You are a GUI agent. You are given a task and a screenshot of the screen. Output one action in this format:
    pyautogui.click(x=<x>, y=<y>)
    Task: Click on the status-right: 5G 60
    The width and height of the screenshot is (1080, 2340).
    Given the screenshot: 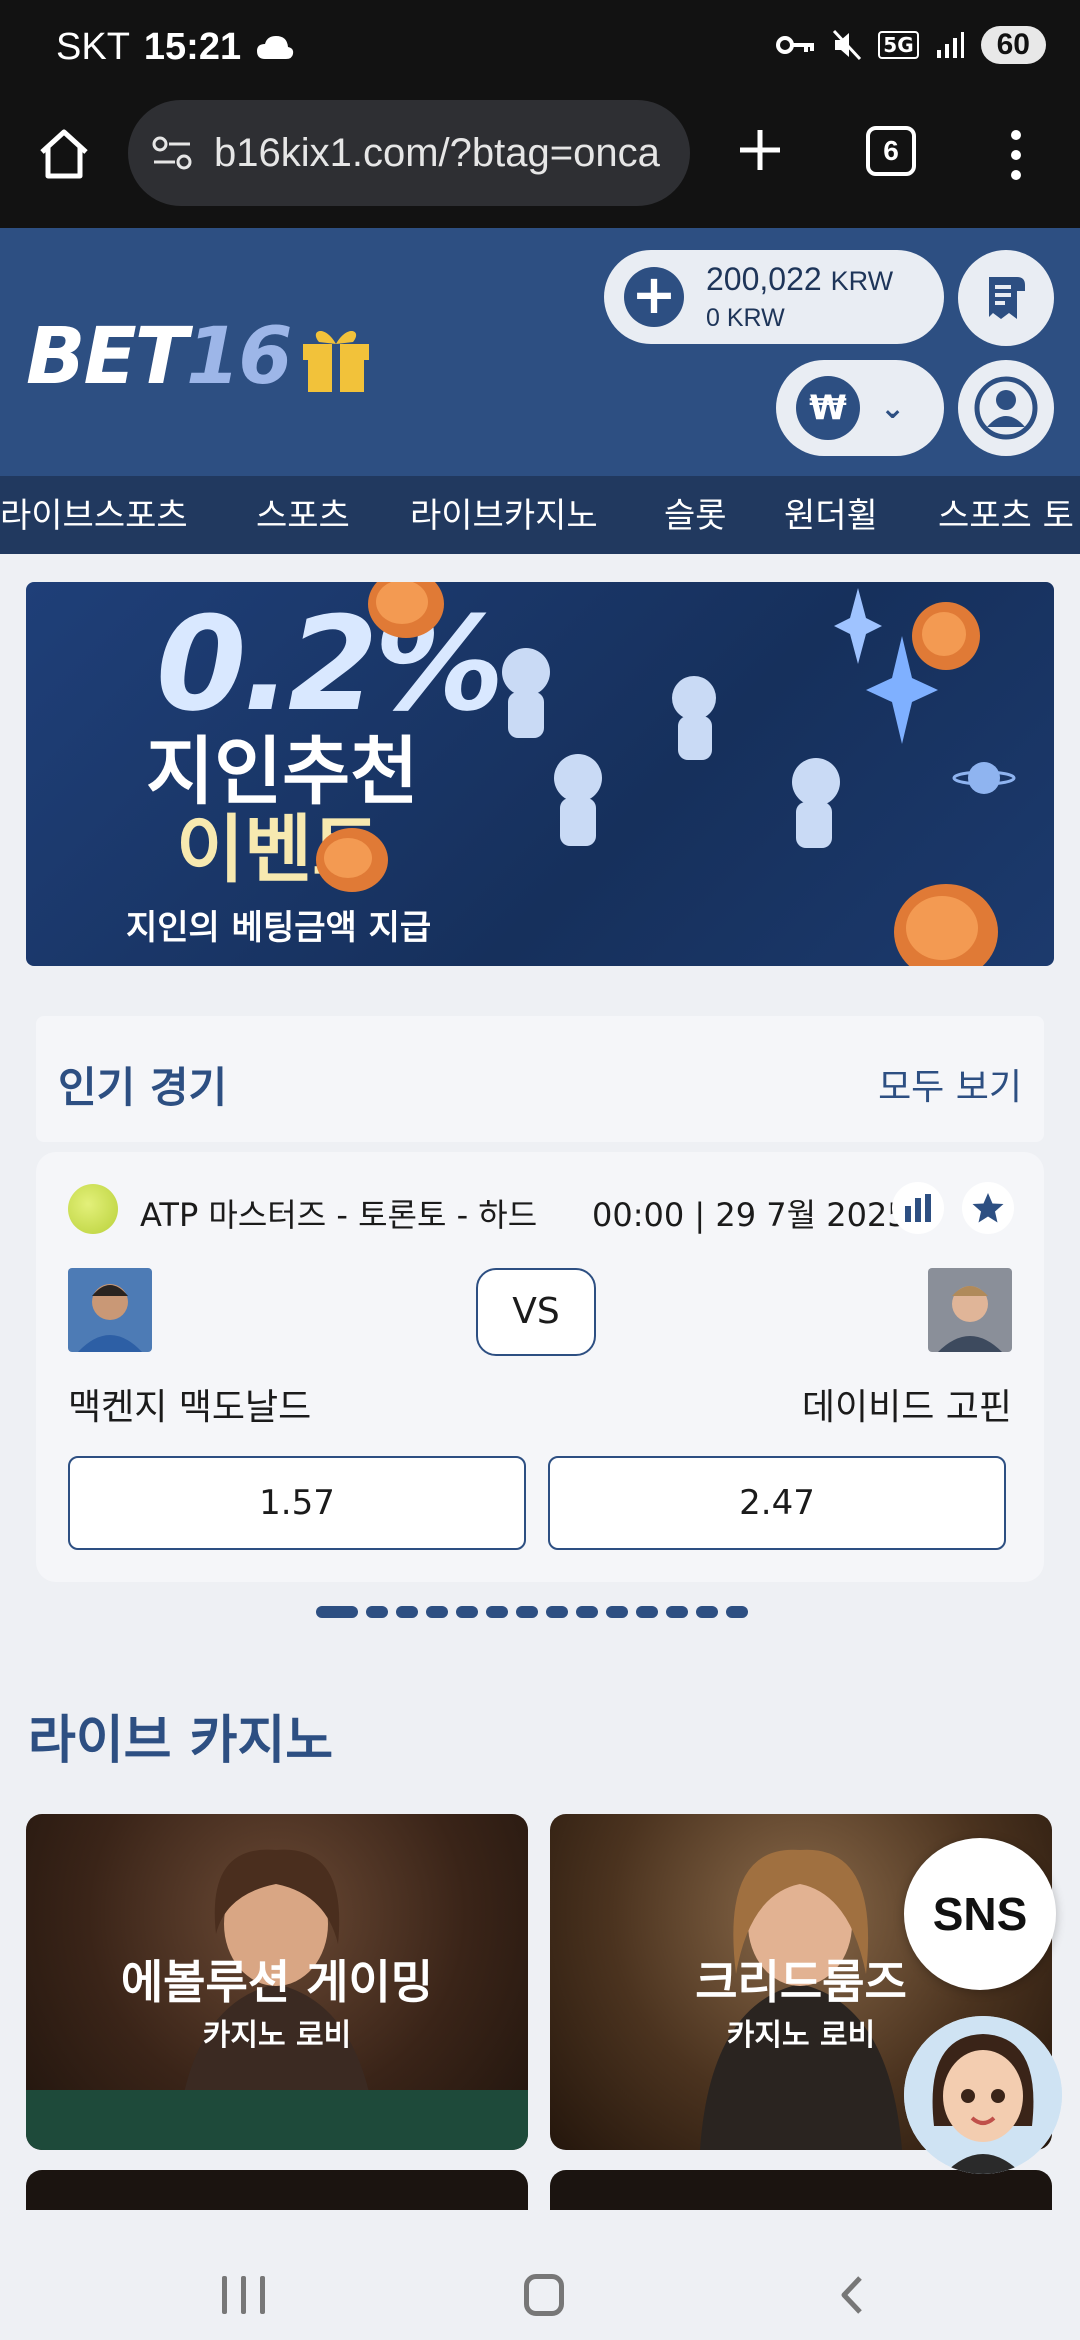 What is the action you would take?
    pyautogui.click(x=911, y=45)
    